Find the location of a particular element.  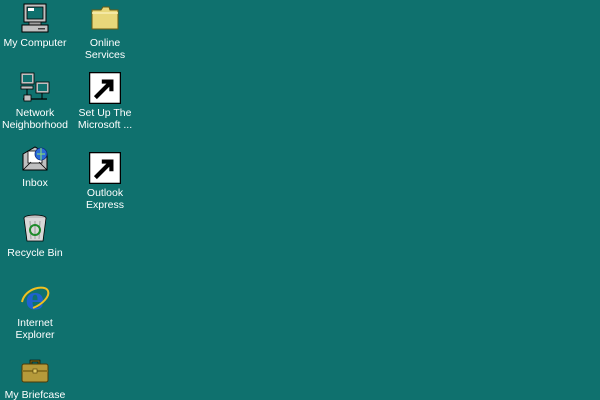

desktop-icon-label: My Briefcase is located at coordinates (35, 394).